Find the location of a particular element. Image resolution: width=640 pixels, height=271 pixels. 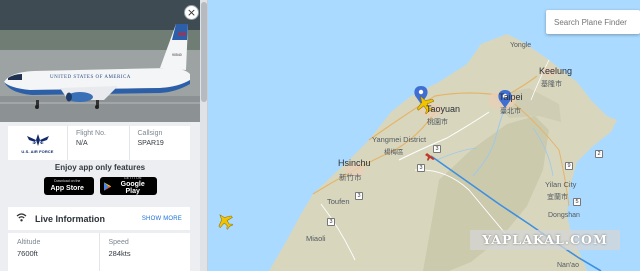

flight-number-value: N/A is located at coordinates (82, 143).